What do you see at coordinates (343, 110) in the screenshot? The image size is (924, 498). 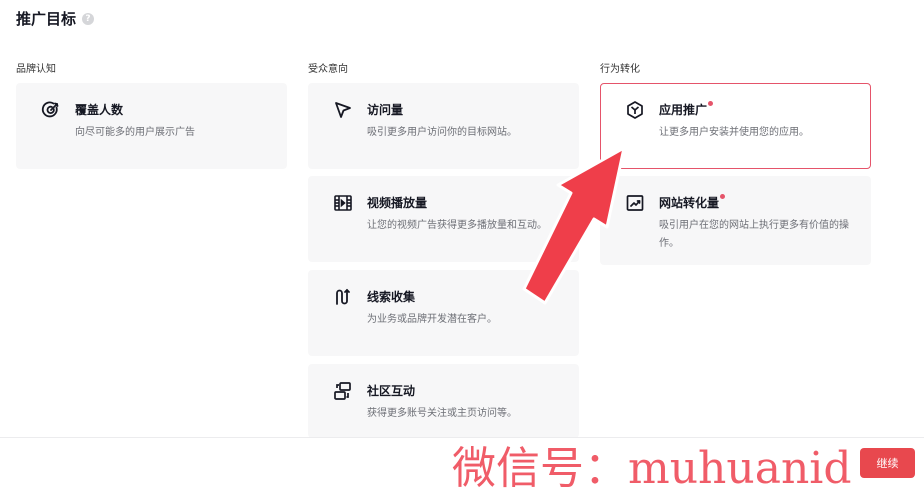 I see `cursor-icon` at bounding box center [343, 110].